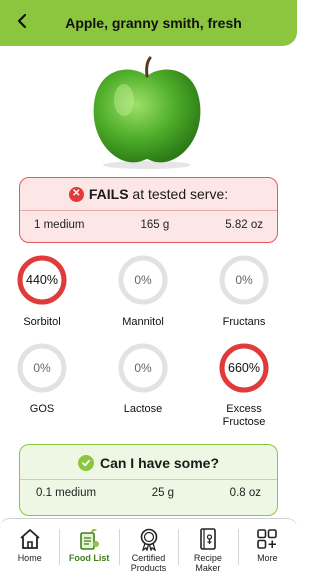 This screenshot has height=576, width=320. I want to click on tested-serve-row: 1 medium 165 g 5.82 oz, so click(148, 225).